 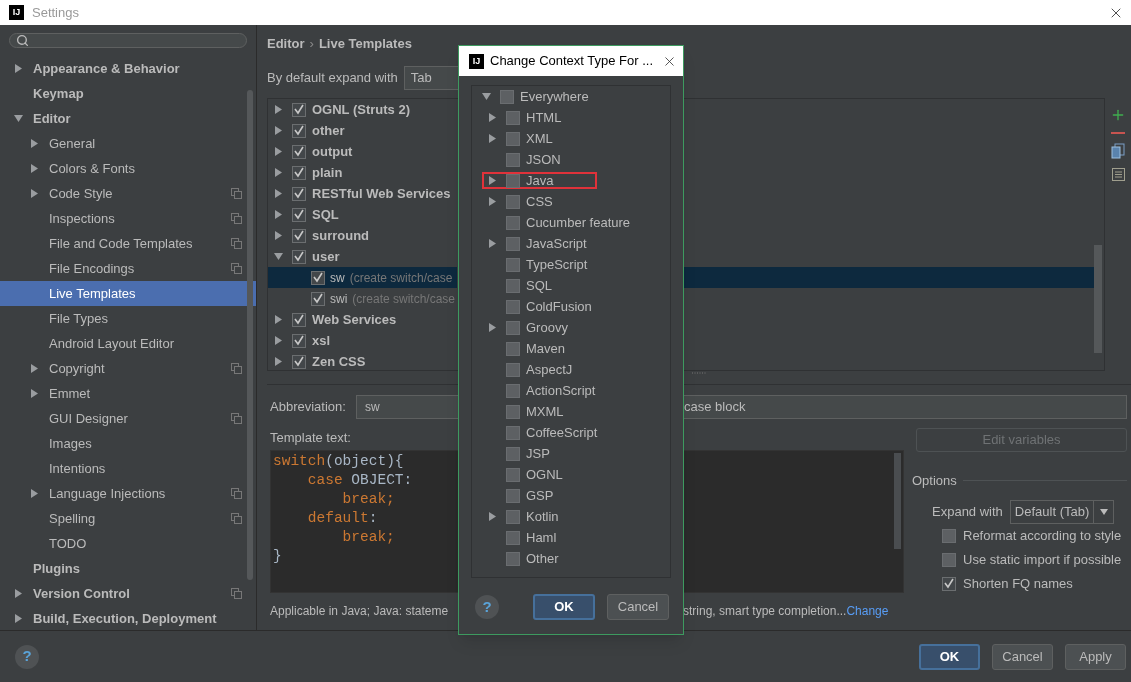 I want to click on template-abbreviation: sw, so click(x=337, y=278).